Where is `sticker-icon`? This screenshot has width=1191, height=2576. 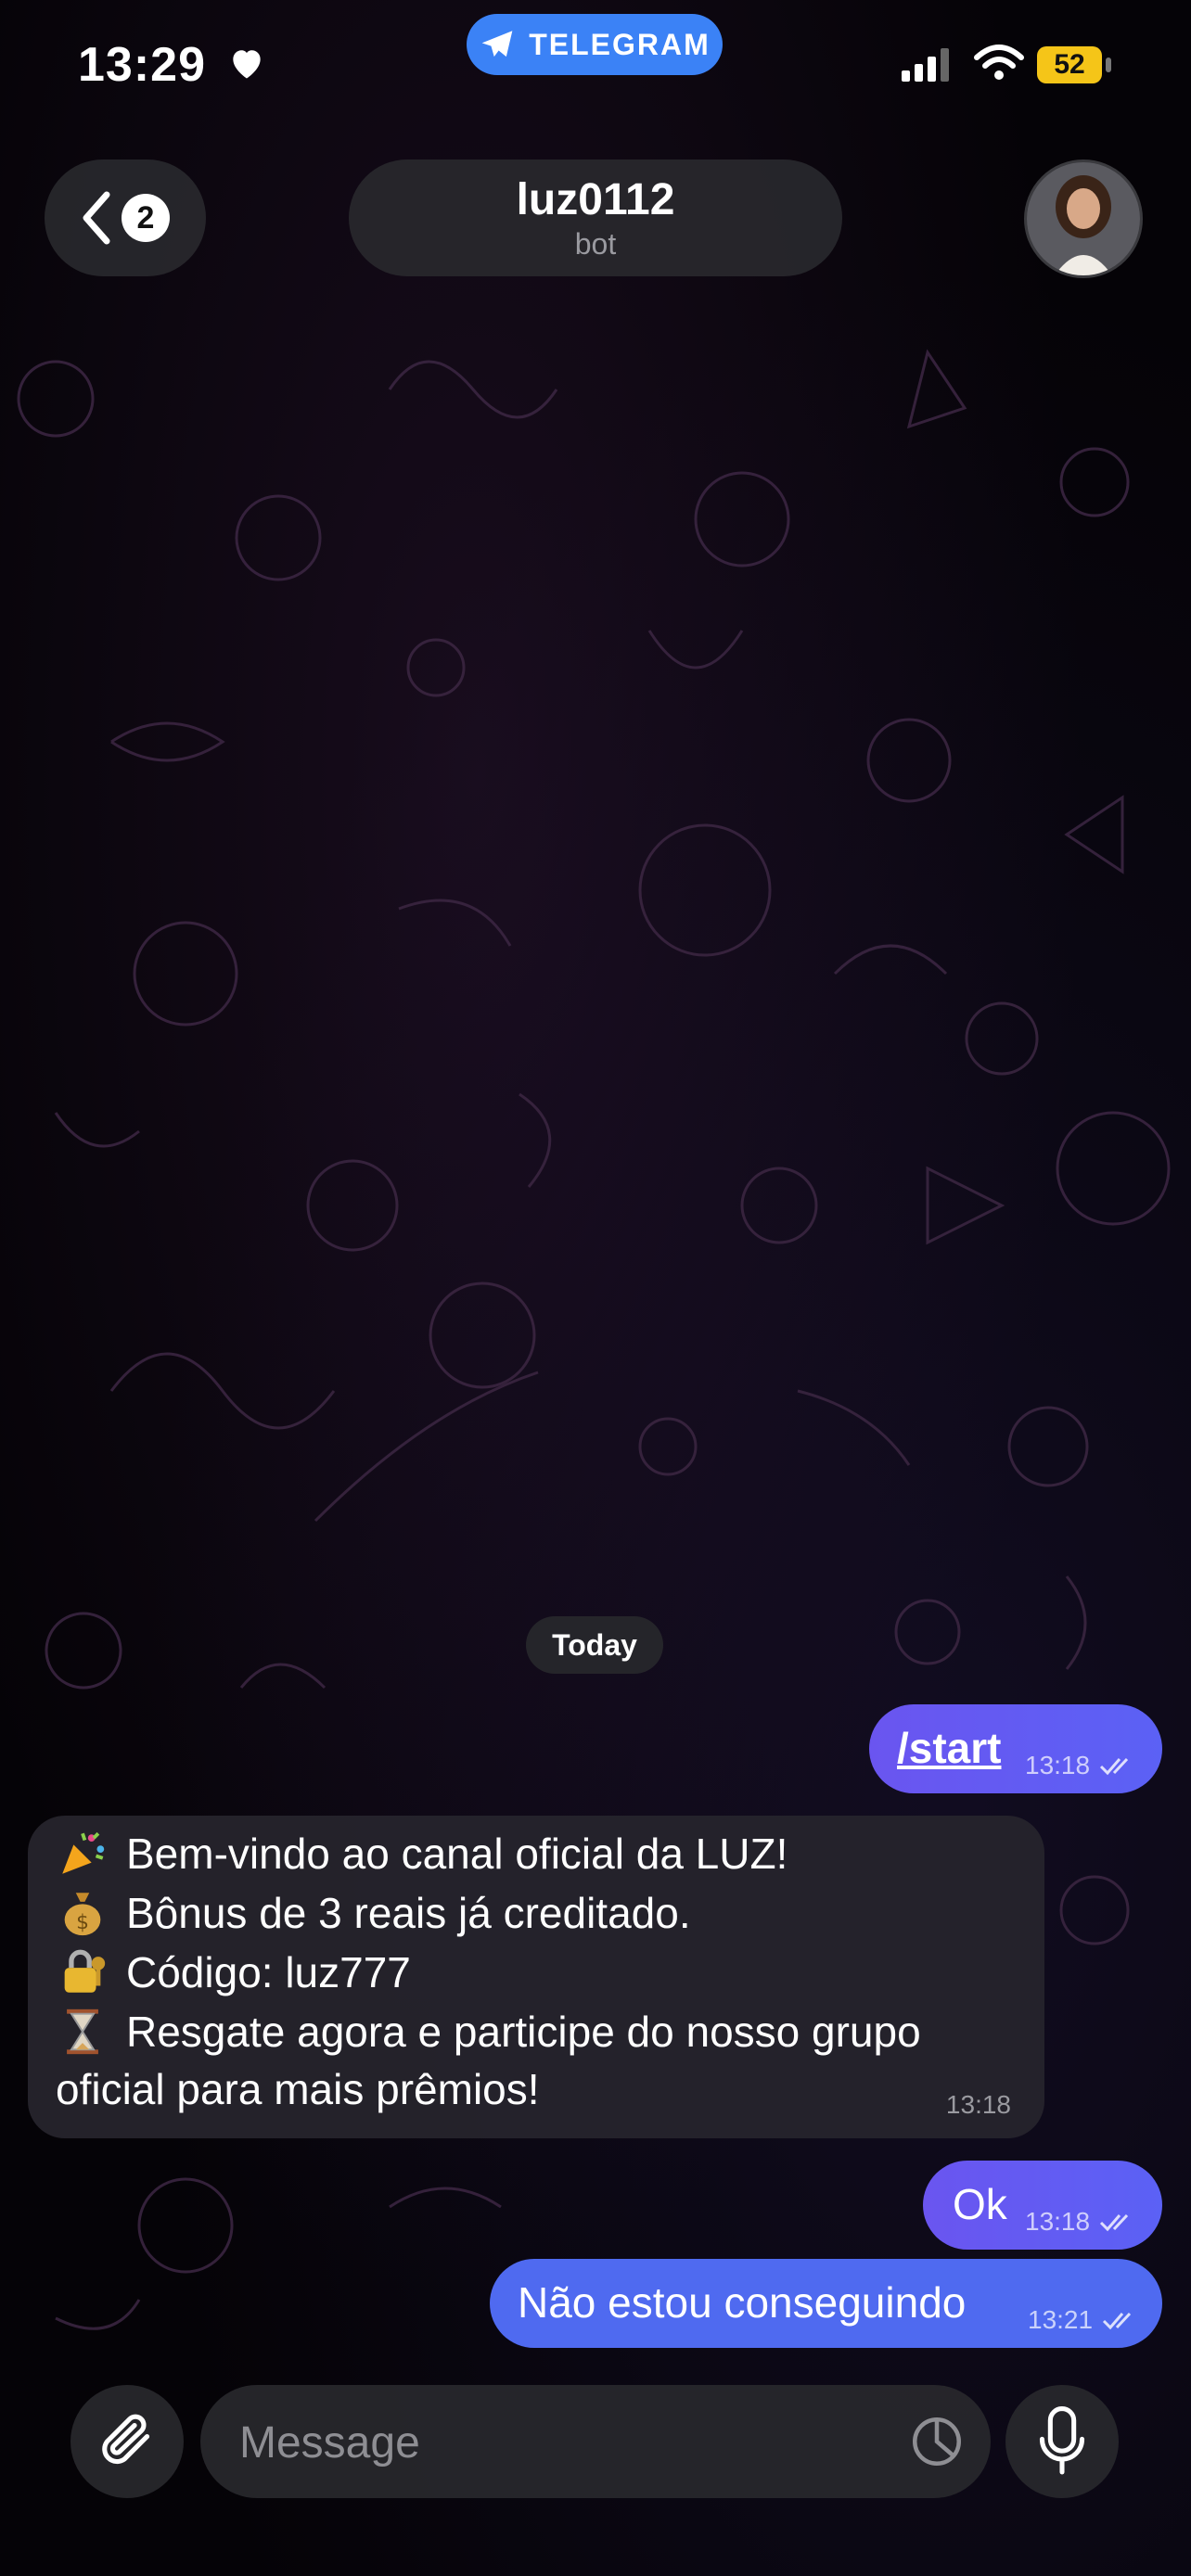 sticker-icon is located at coordinates (937, 2441).